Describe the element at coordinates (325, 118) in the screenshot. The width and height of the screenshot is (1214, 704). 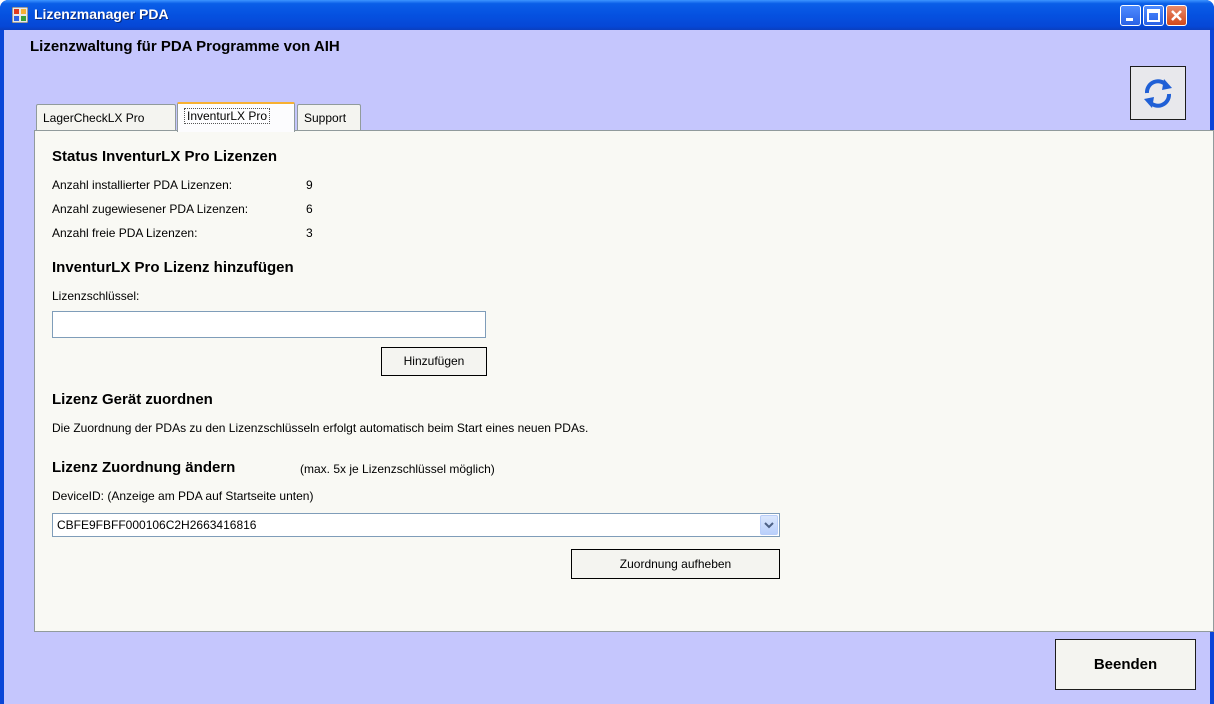
I see `tab-label: Support` at that location.